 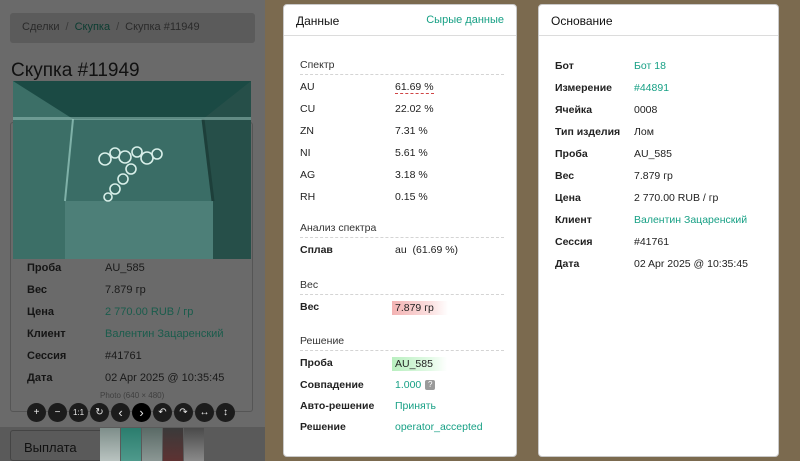 What do you see at coordinates (414, 109) in the screenshot?
I see `element-value: 22.02 %` at bounding box center [414, 109].